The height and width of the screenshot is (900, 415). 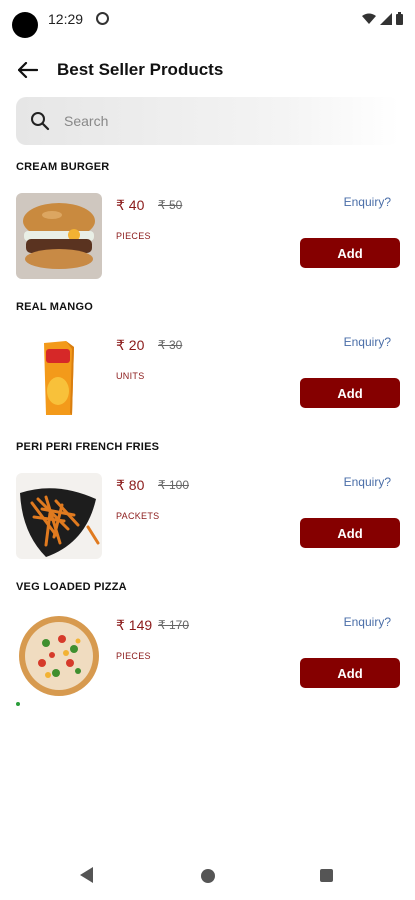 I want to click on arrow-left-icon, so click(x=28, y=70).